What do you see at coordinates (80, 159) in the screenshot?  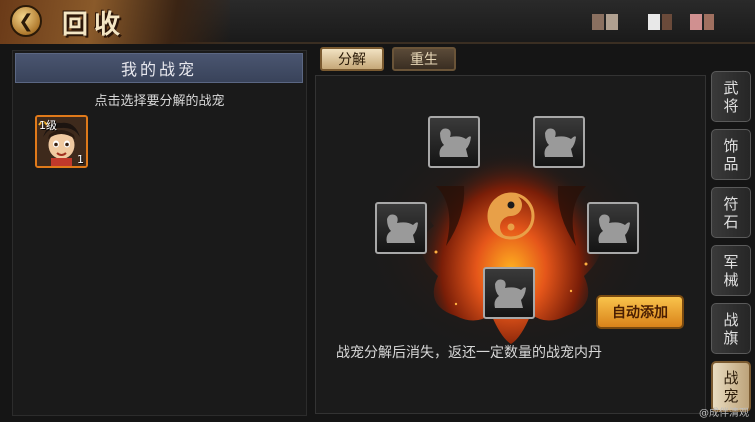 I see `pet-count: 1` at bounding box center [80, 159].